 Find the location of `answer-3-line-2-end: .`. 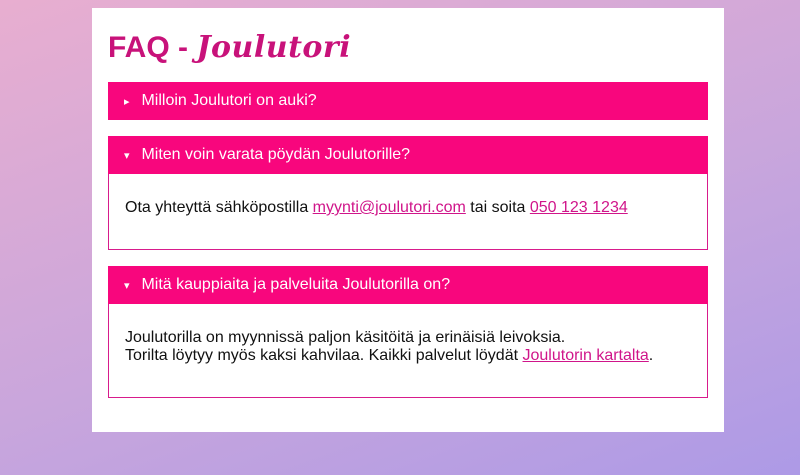

answer-3-line-2-end: . is located at coordinates (651, 355).